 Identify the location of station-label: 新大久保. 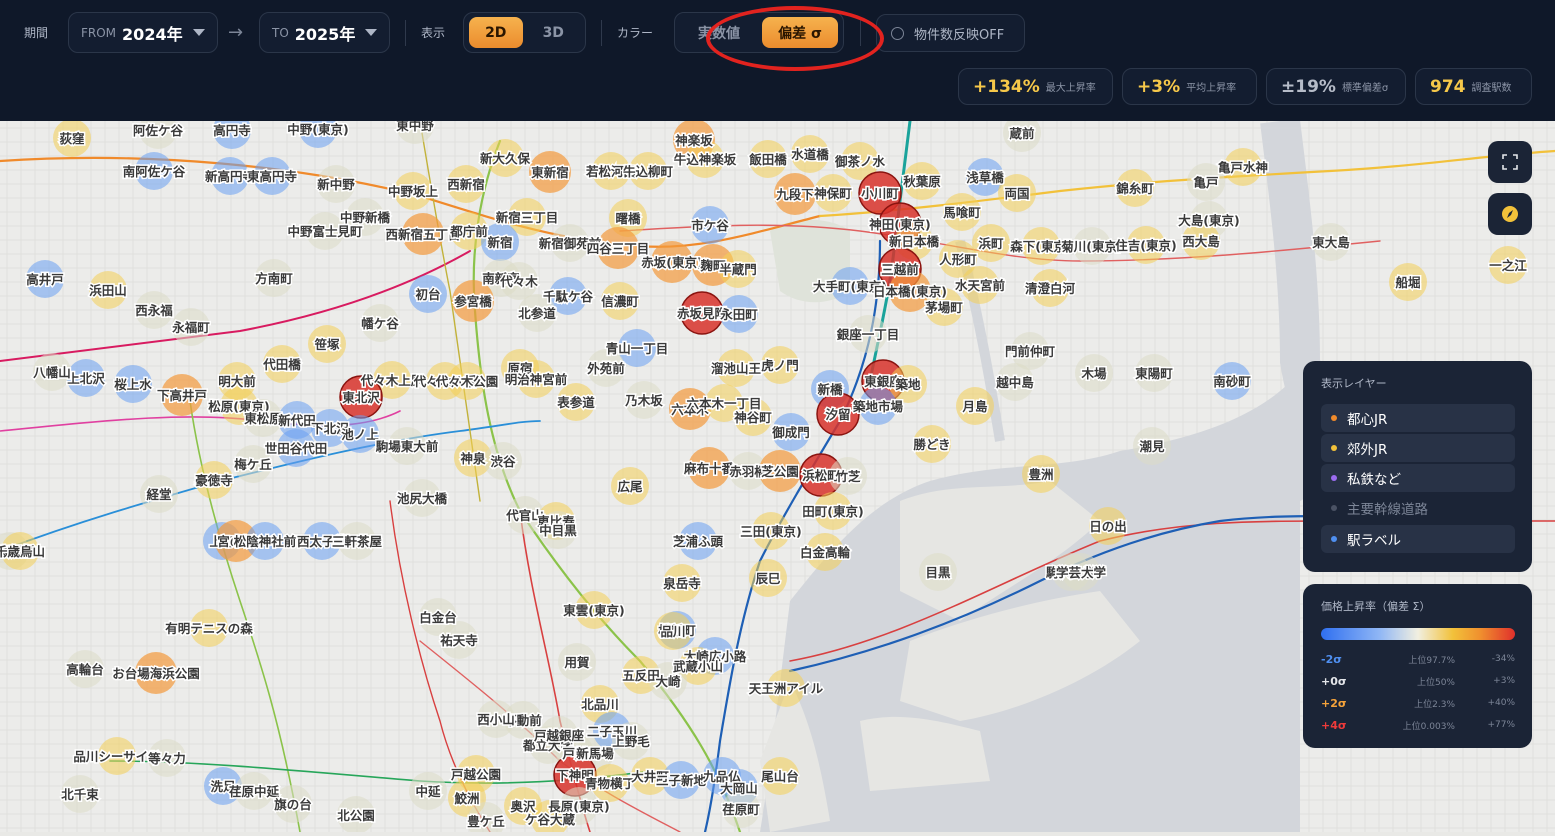
(505, 158).